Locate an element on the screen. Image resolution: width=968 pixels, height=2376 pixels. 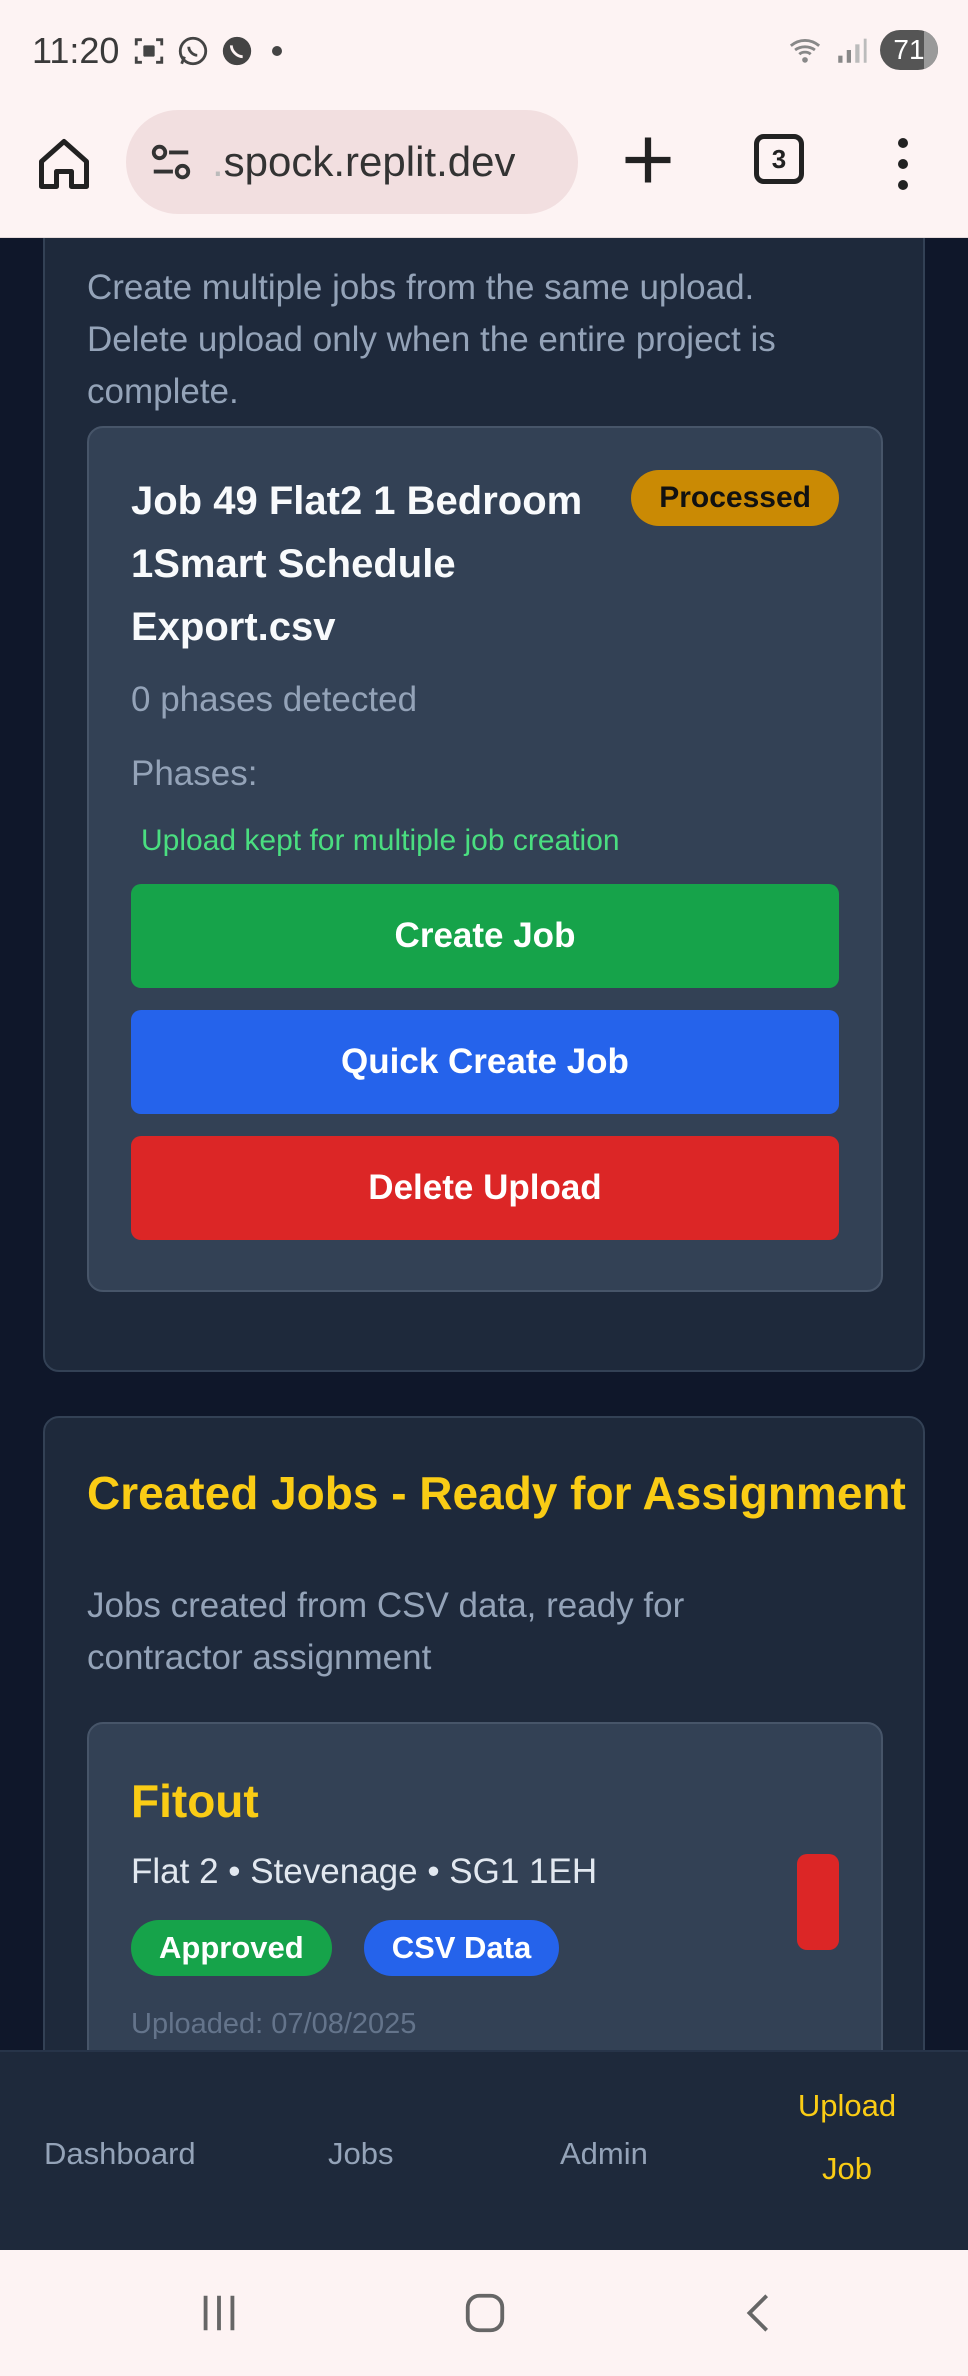
address-bar: .spock.replit.dev is located at coordinates (352, 162).